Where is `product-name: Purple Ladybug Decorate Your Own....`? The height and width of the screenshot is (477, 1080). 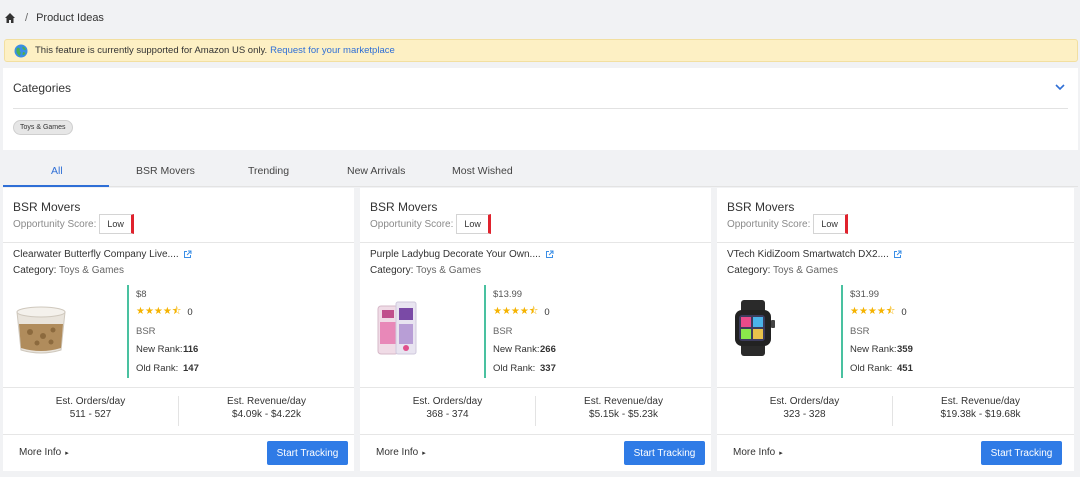
product-name: Purple Ladybug Decorate Your Own.... is located at coordinates (462, 254).